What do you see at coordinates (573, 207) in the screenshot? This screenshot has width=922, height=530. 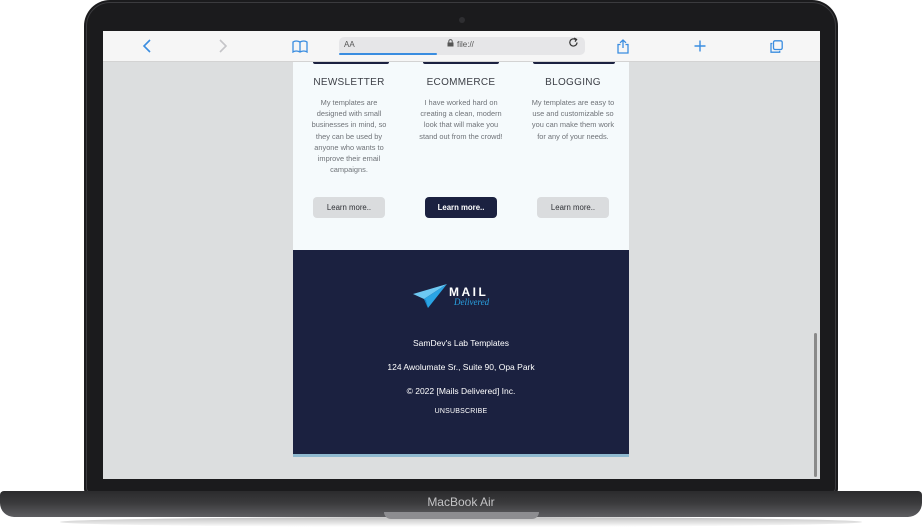 I see `learn-more-button-blogging: Learn more..` at bounding box center [573, 207].